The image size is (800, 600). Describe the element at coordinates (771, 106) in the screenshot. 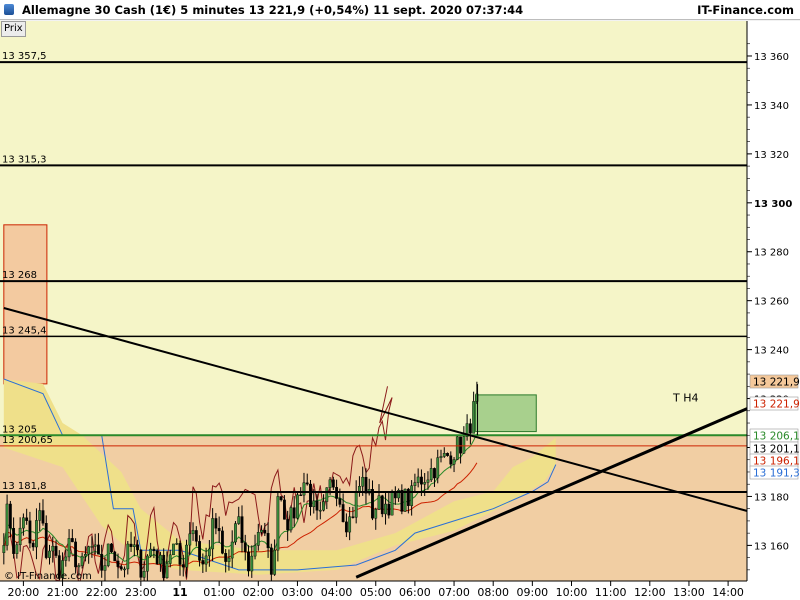

I see `y-tick-label: 13 340` at that location.